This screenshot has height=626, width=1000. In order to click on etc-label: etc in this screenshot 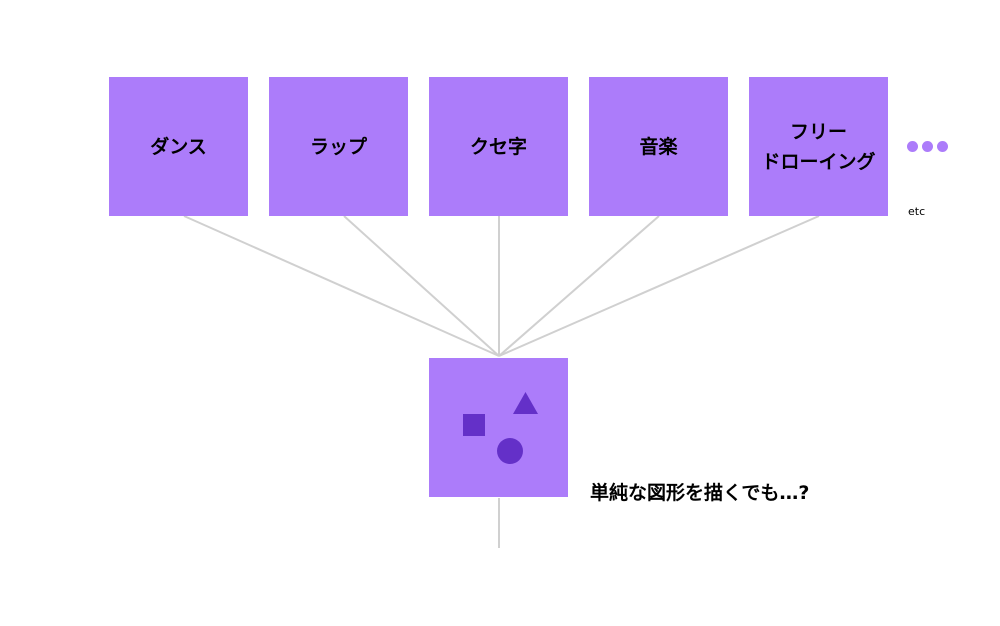, I will do `click(917, 211)`.